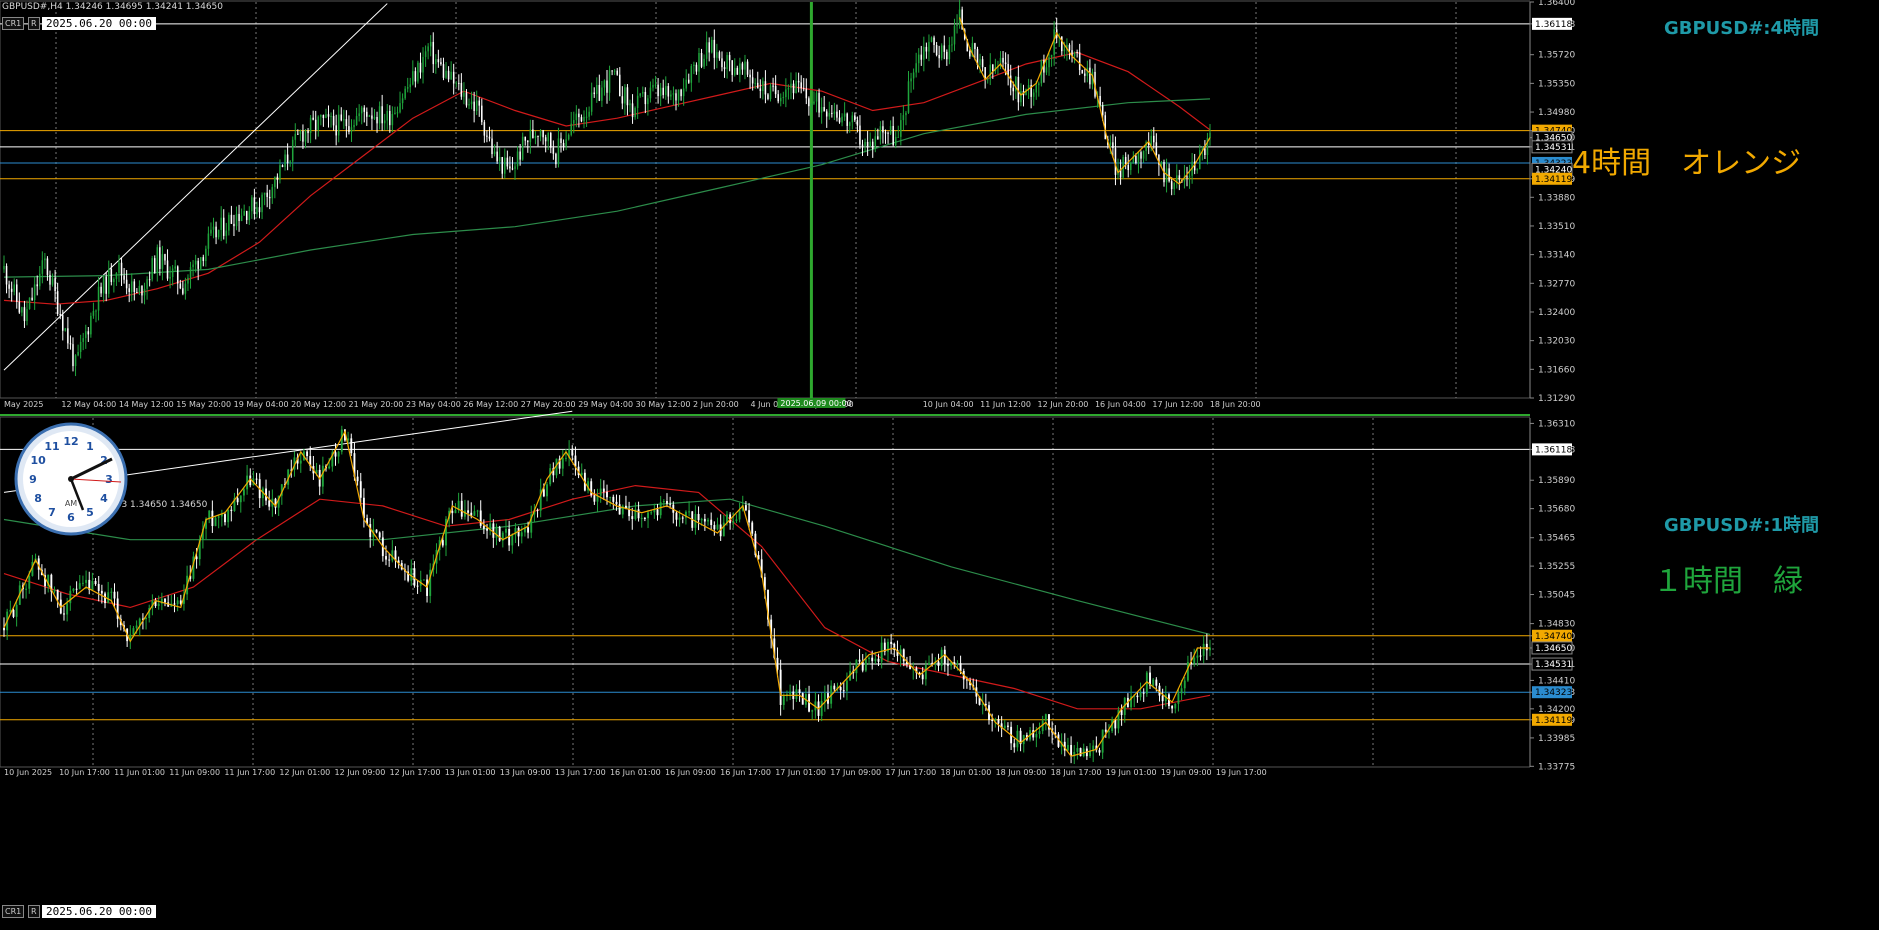 The image size is (1879, 930). I want to click on cr-button-top: CR1, so click(13, 23).